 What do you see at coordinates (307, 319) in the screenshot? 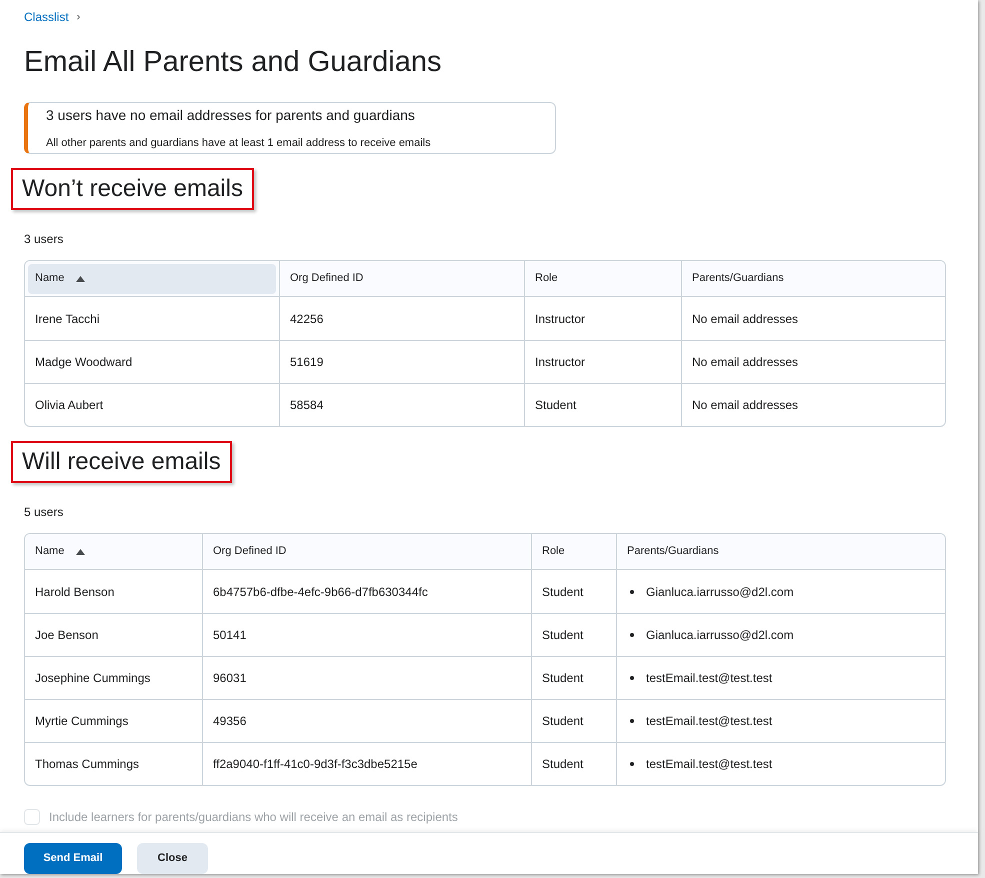
I see `table-cell-text: 42256` at bounding box center [307, 319].